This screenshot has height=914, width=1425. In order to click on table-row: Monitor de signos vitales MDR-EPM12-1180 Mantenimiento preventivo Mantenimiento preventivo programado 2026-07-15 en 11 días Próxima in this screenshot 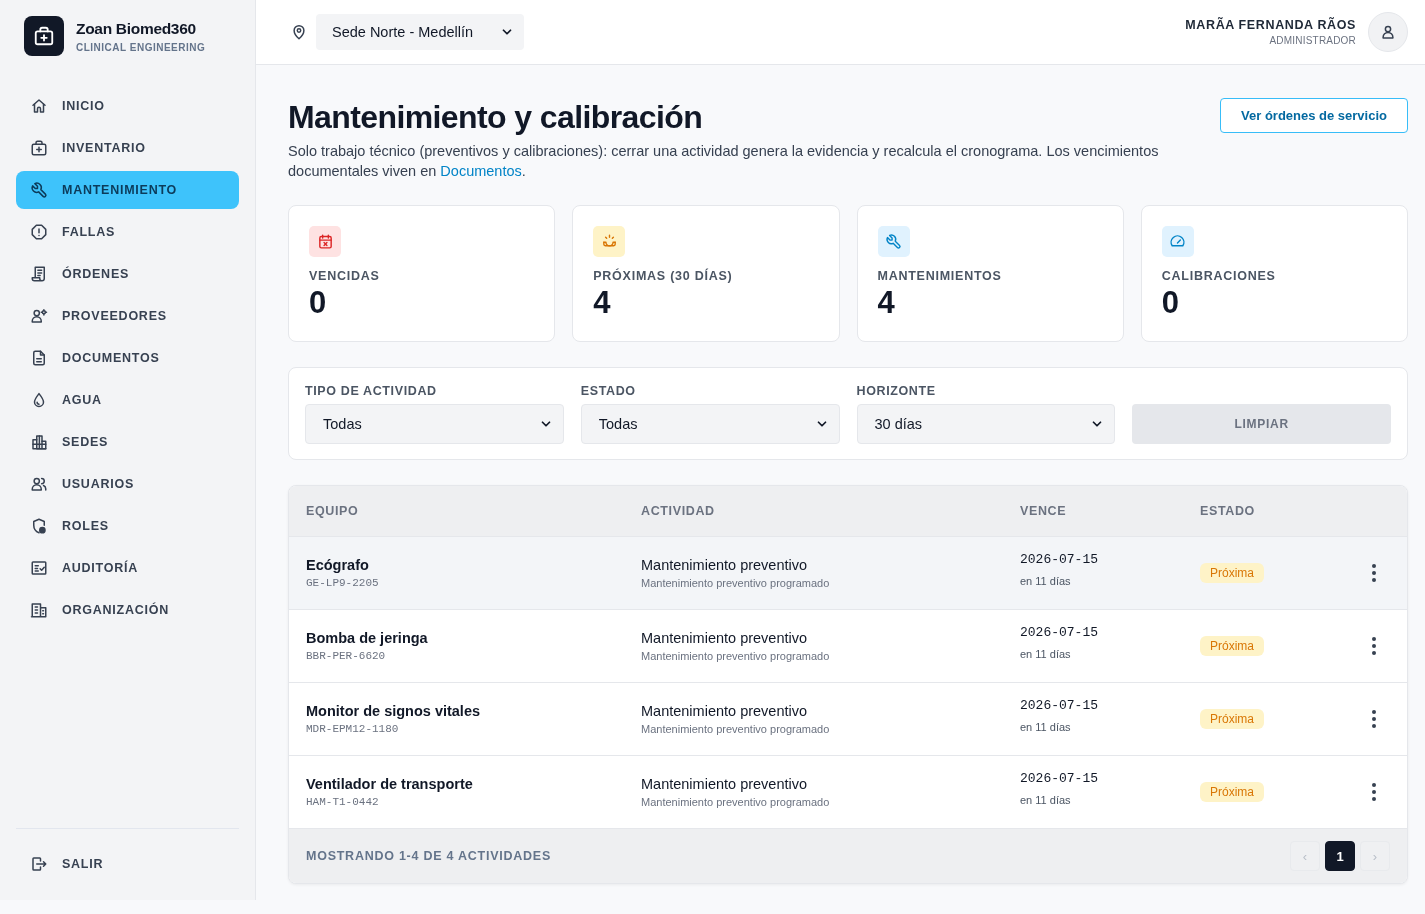, I will do `click(848, 718)`.